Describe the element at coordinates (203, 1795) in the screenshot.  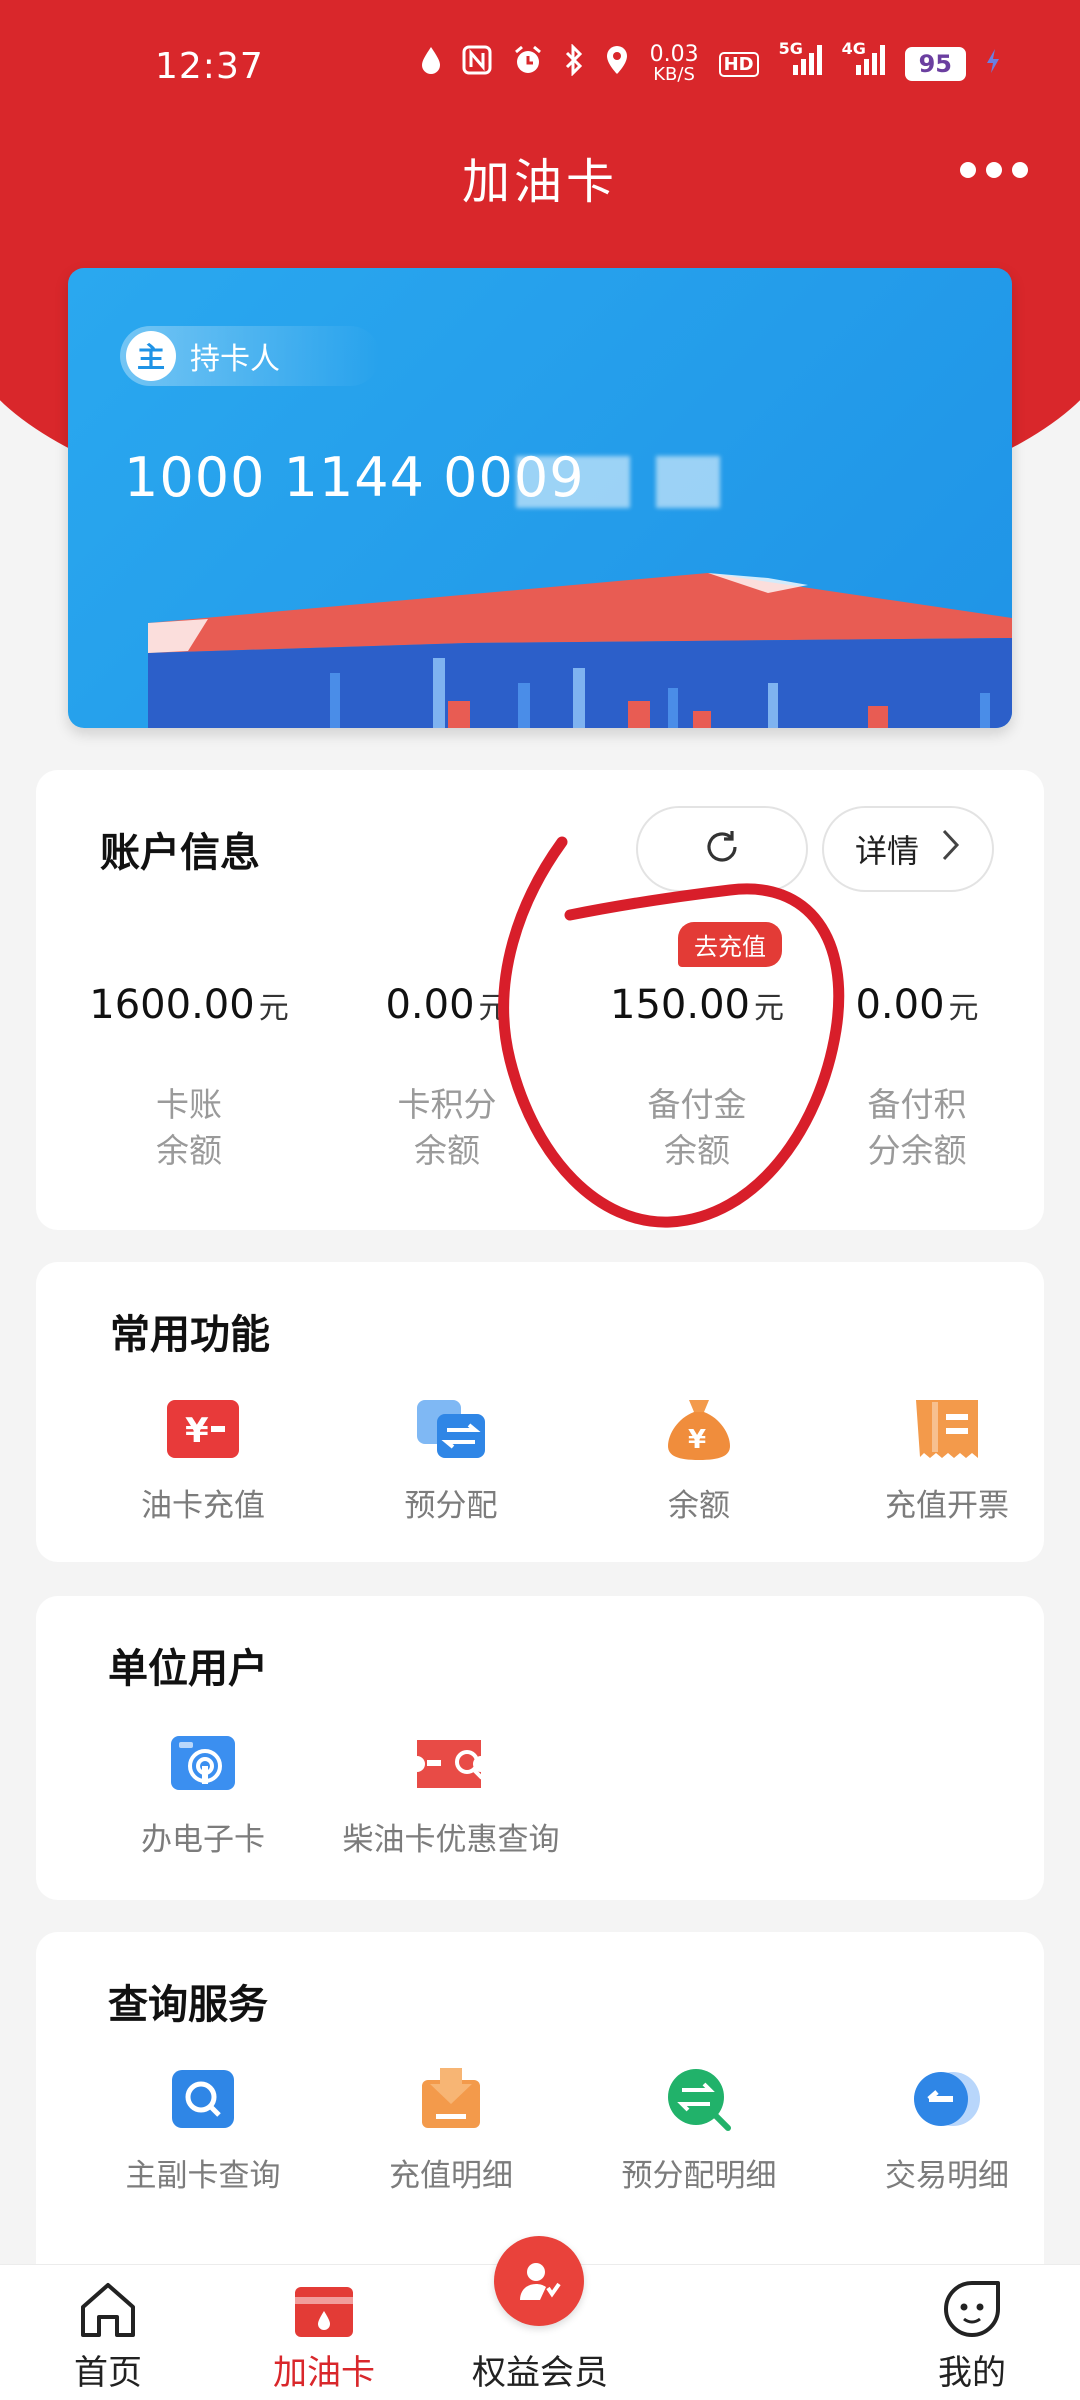
I see `apply-e-card-item: 办电子卡` at that location.